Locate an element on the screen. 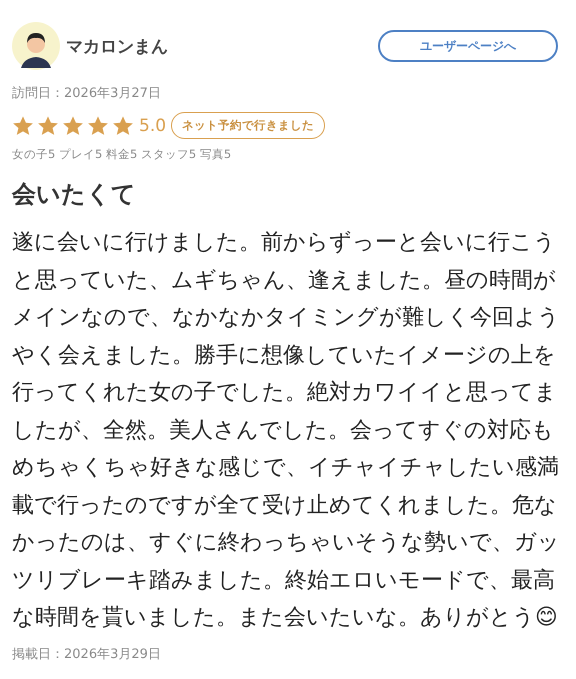 The width and height of the screenshot is (576, 679). user-page-button: ユーザーページへ is located at coordinates (468, 46).